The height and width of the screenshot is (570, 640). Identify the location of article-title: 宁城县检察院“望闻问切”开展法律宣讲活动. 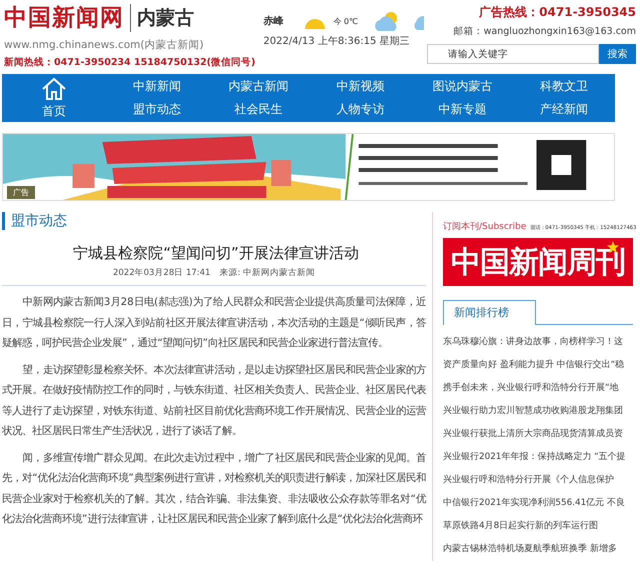
(216, 253).